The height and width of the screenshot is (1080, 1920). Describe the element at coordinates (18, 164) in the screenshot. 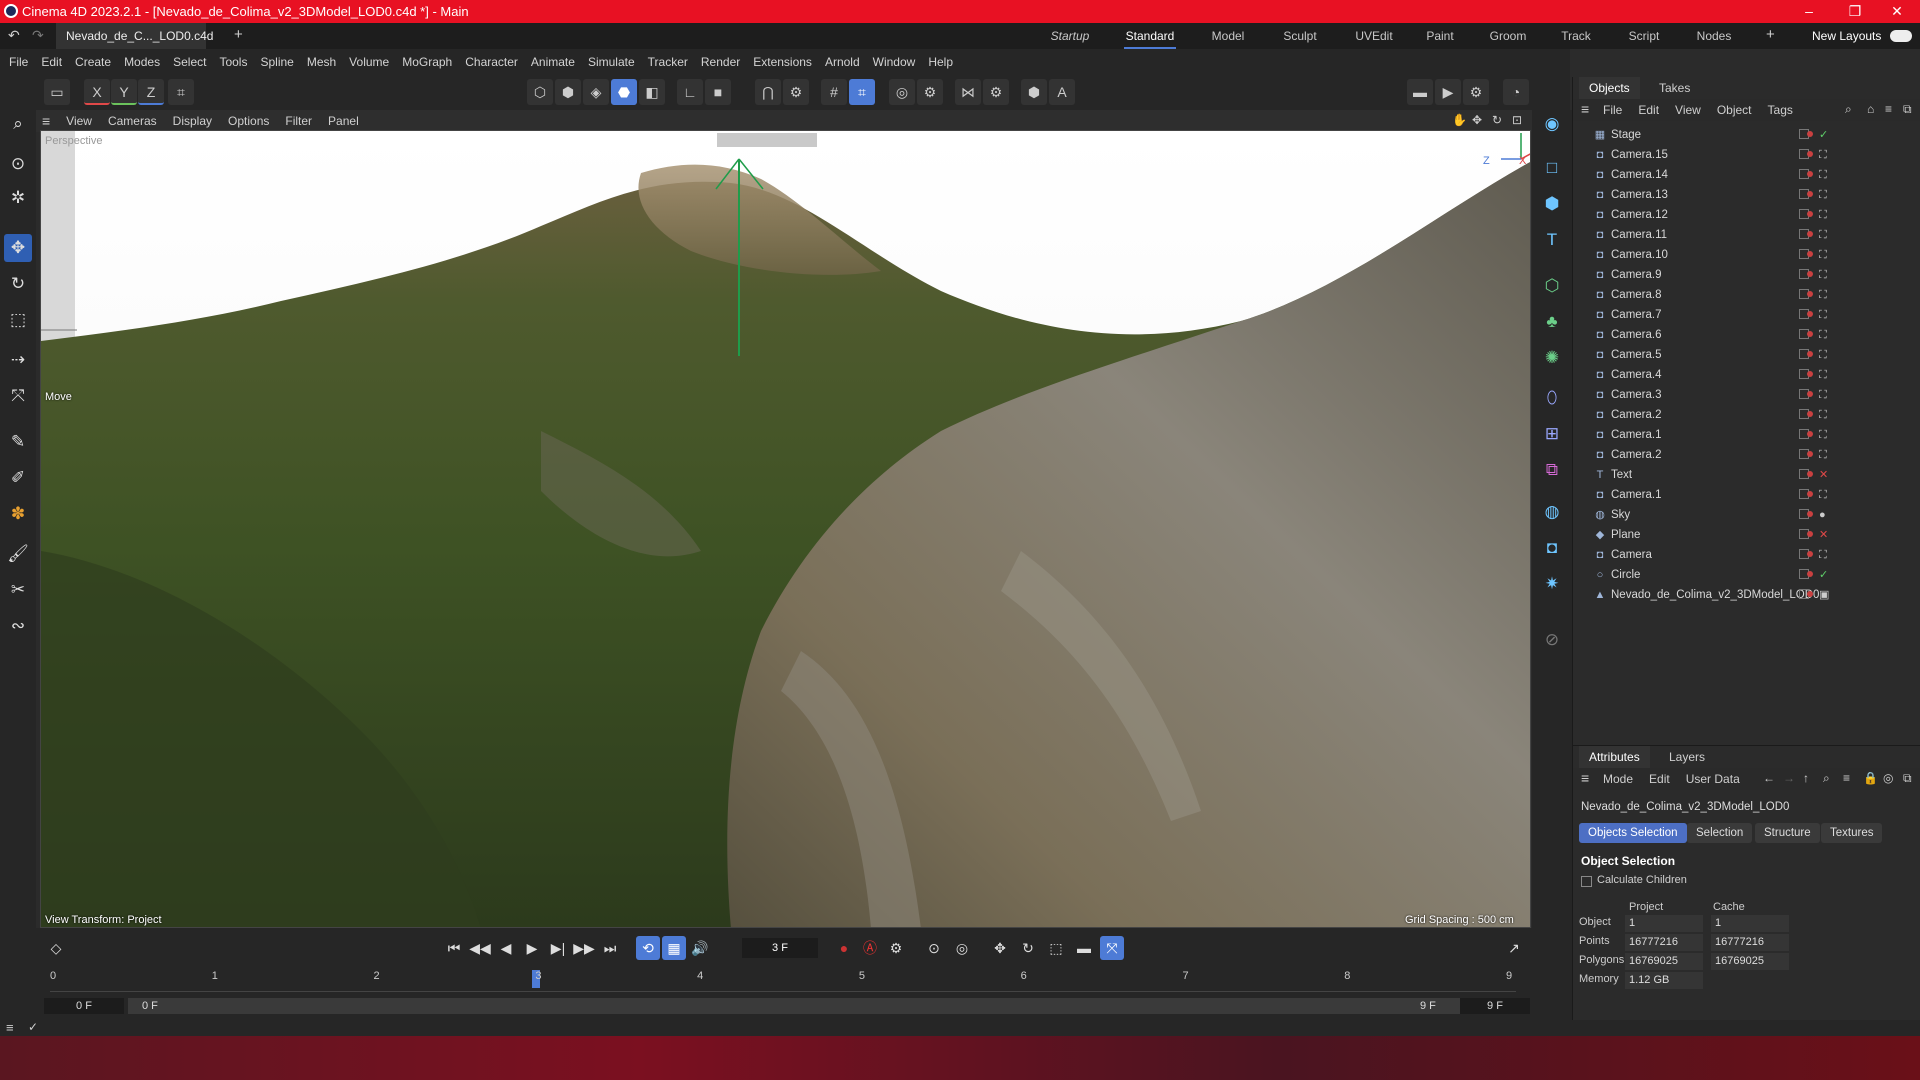

I see `live-selection-icon: ⊙` at that location.